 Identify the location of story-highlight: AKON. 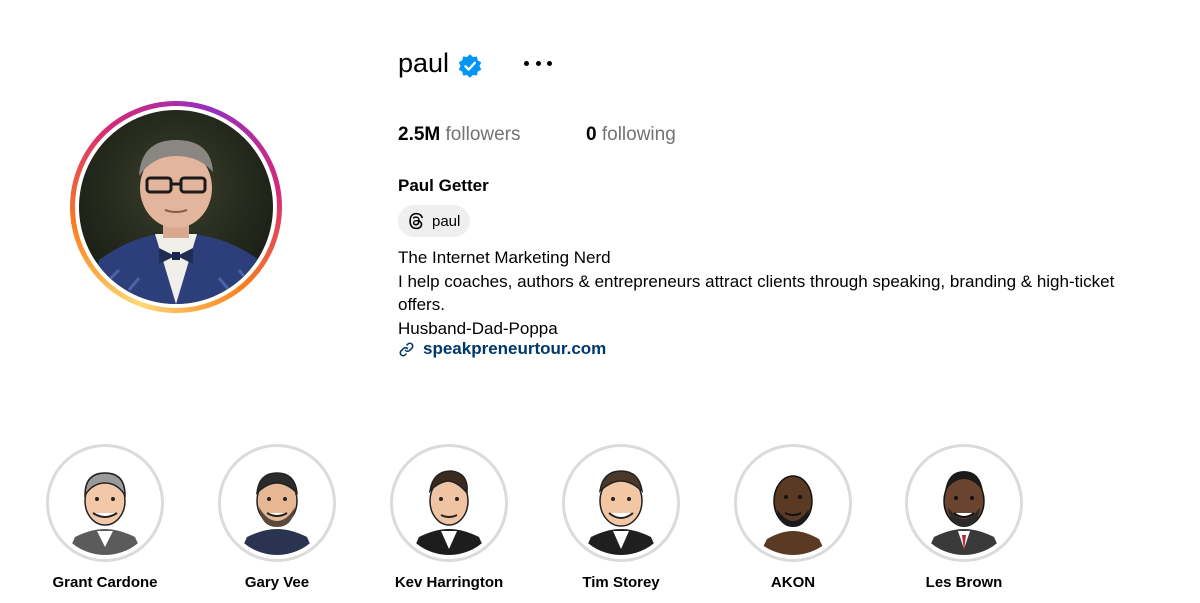
(793, 517).